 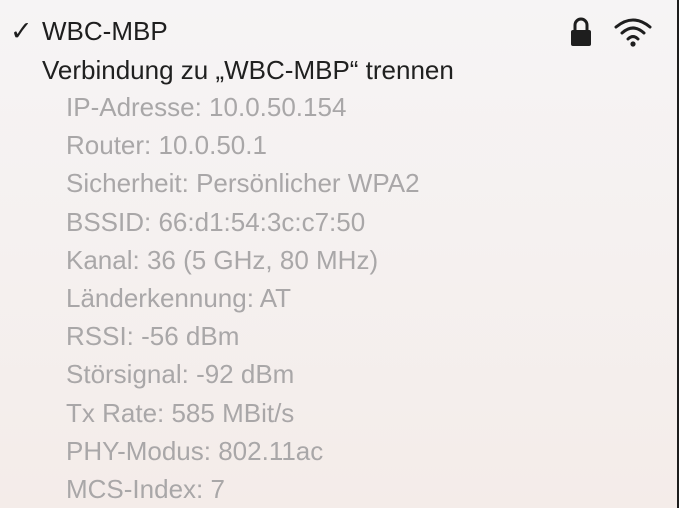 I want to click on bssid-info: BSSID: 66:d1:54:3c:c7:50, so click(x=216, y=221).